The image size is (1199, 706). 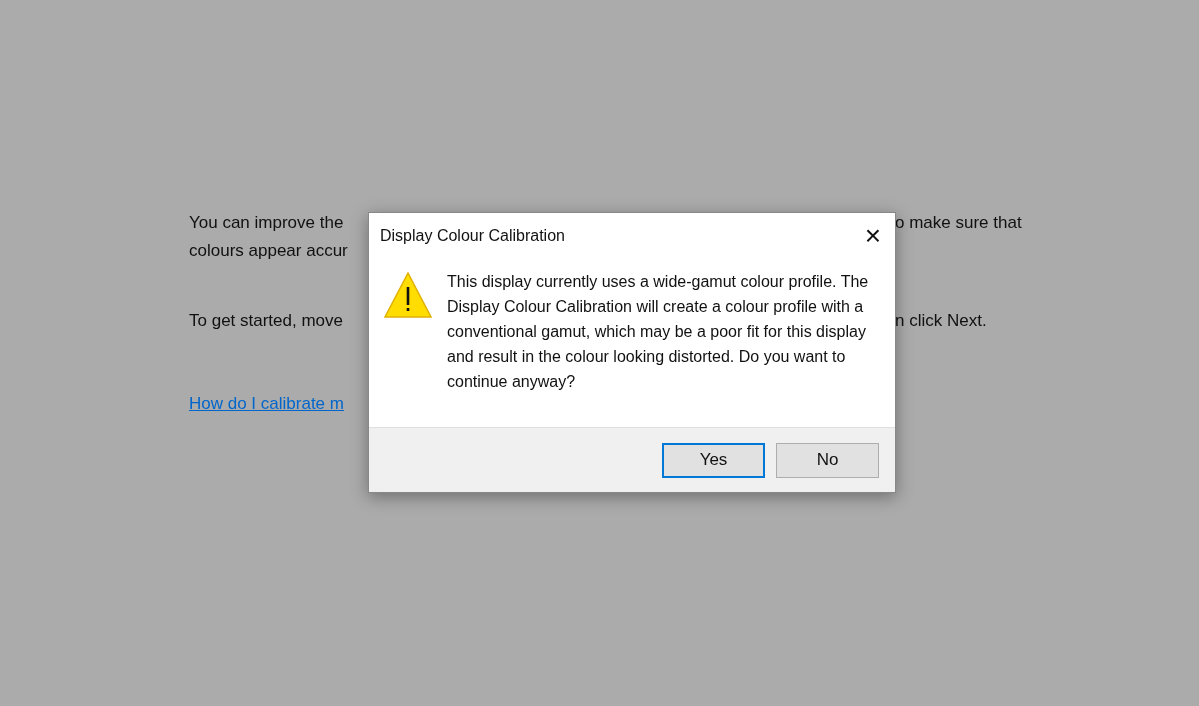 I want to click on background-text: You can improve the, so click(x=267, y=223).